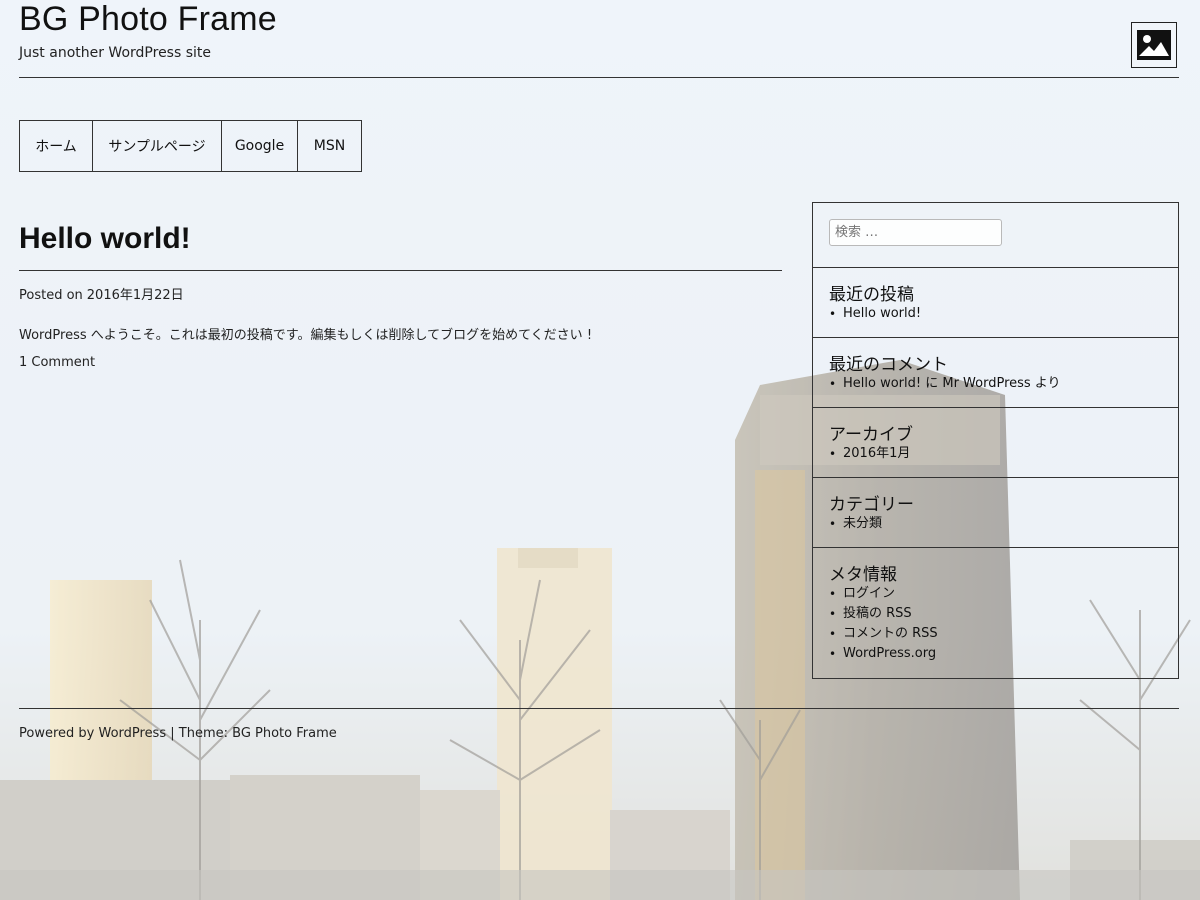  I want to click on list-item: 投稿の RSS, so click(883, 614).